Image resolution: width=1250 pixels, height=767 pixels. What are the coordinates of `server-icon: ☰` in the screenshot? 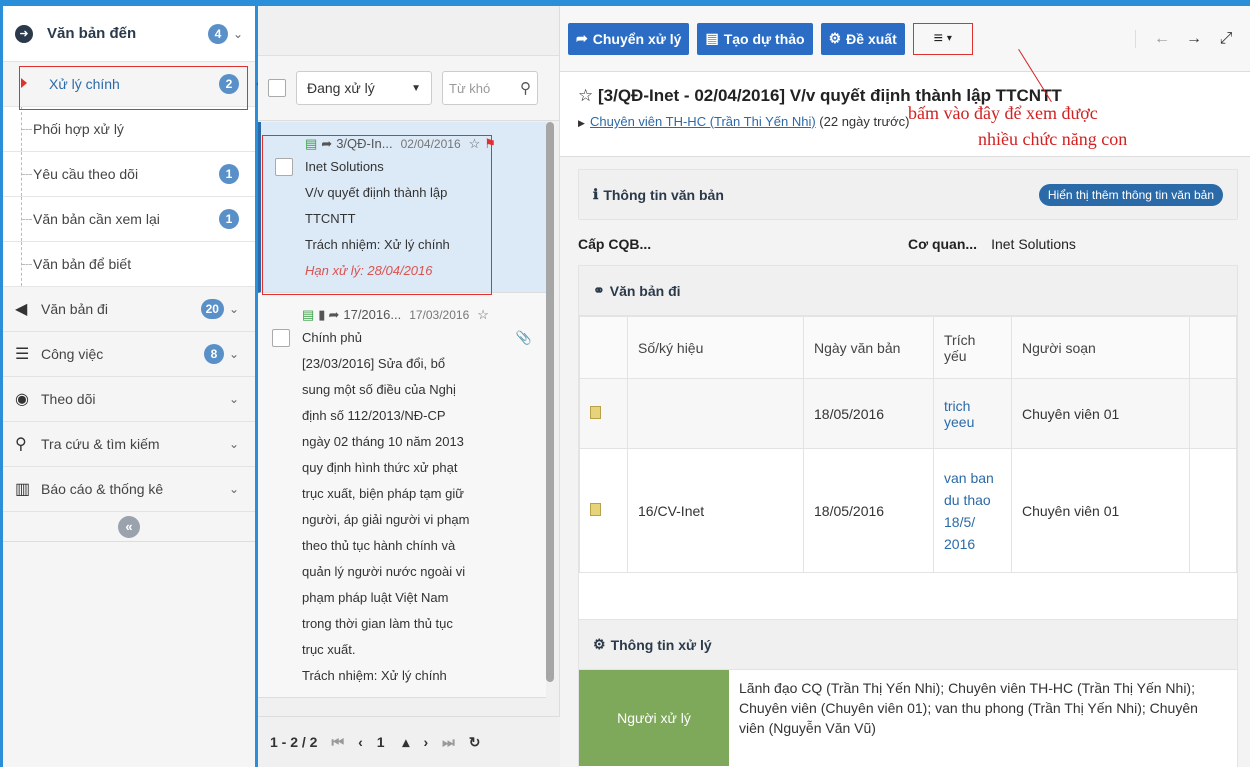 It's located at (22, 354).